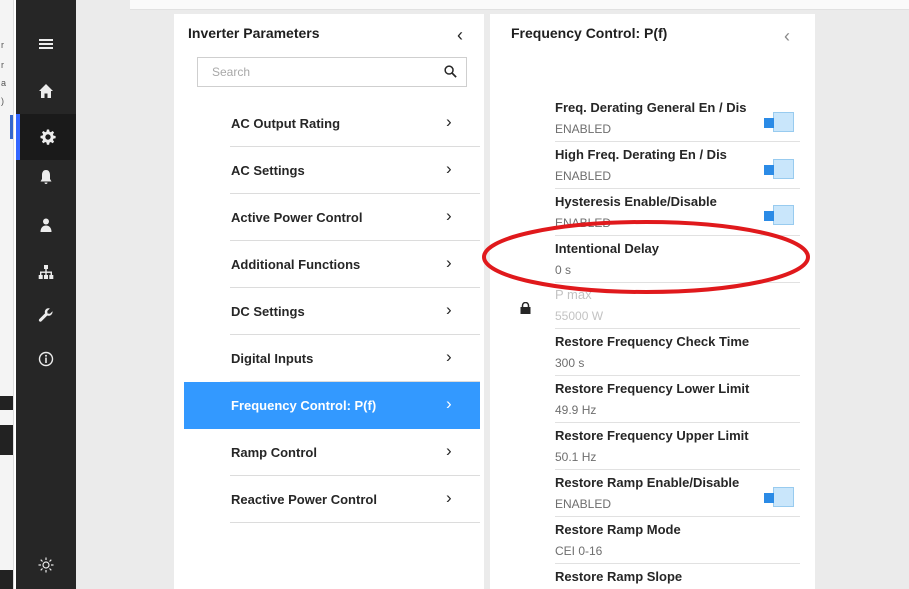 The image size is (909, 589). I want to click on network-icon, so click(46, 272).